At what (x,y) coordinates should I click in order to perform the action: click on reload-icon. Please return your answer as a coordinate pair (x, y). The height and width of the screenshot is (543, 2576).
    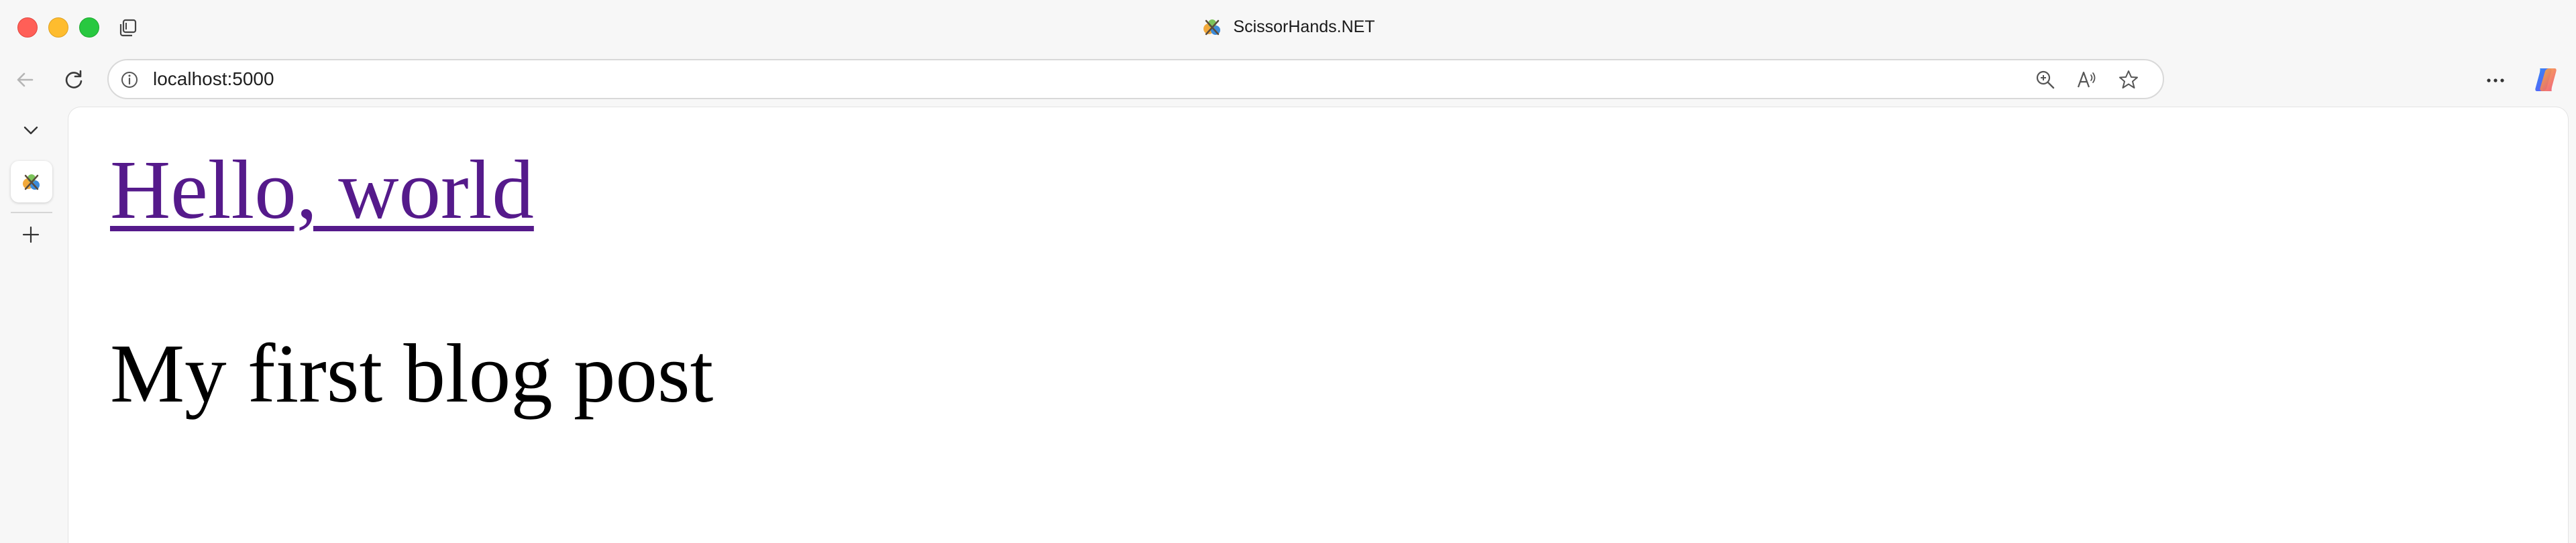
    Looking at the image, I should click on (73, 79).